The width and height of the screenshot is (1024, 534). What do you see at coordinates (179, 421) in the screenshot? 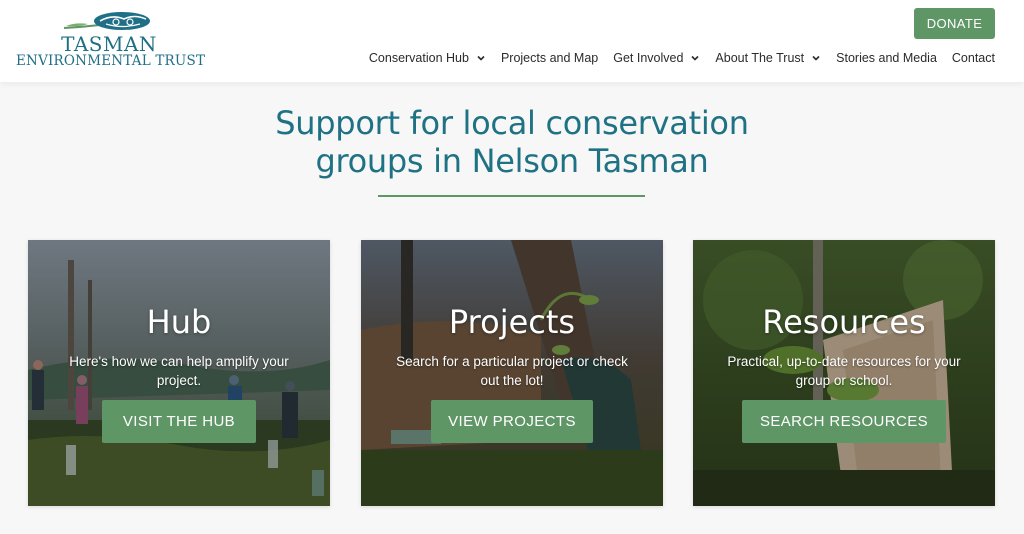
I see `visit-hub-button: VISIT THE HUB` at bounding box center [179, 421].